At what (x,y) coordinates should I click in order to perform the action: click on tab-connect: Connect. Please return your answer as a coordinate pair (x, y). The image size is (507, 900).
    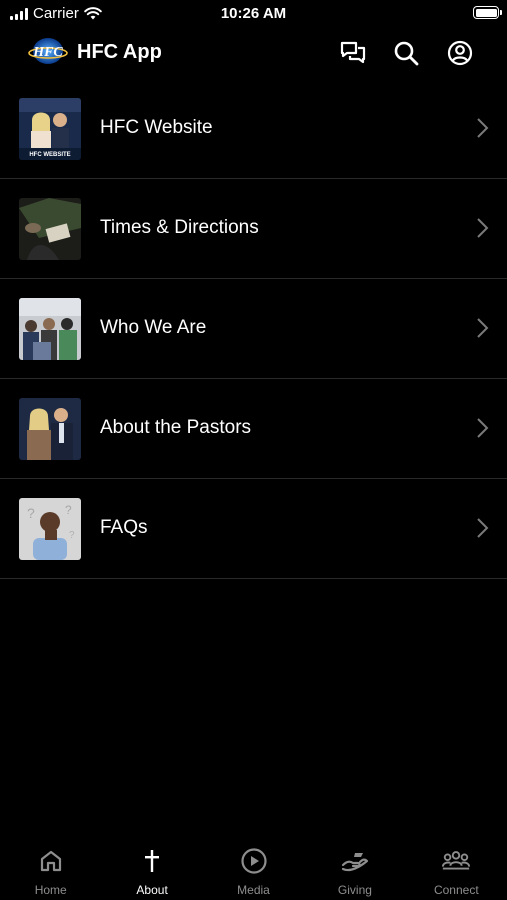
    Looking at the image, I should click on (456, 870).